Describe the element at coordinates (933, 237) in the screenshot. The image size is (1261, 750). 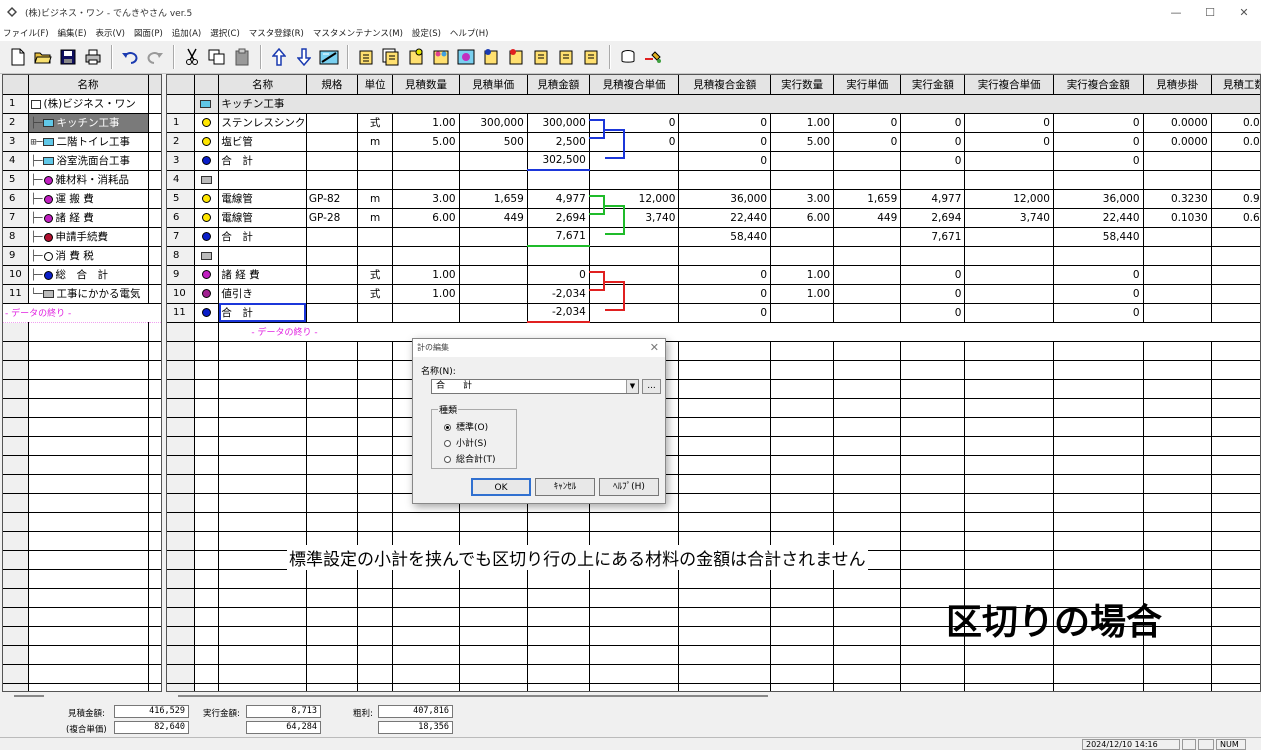
I see `grid-cell-eamount: 7,671` at that location.